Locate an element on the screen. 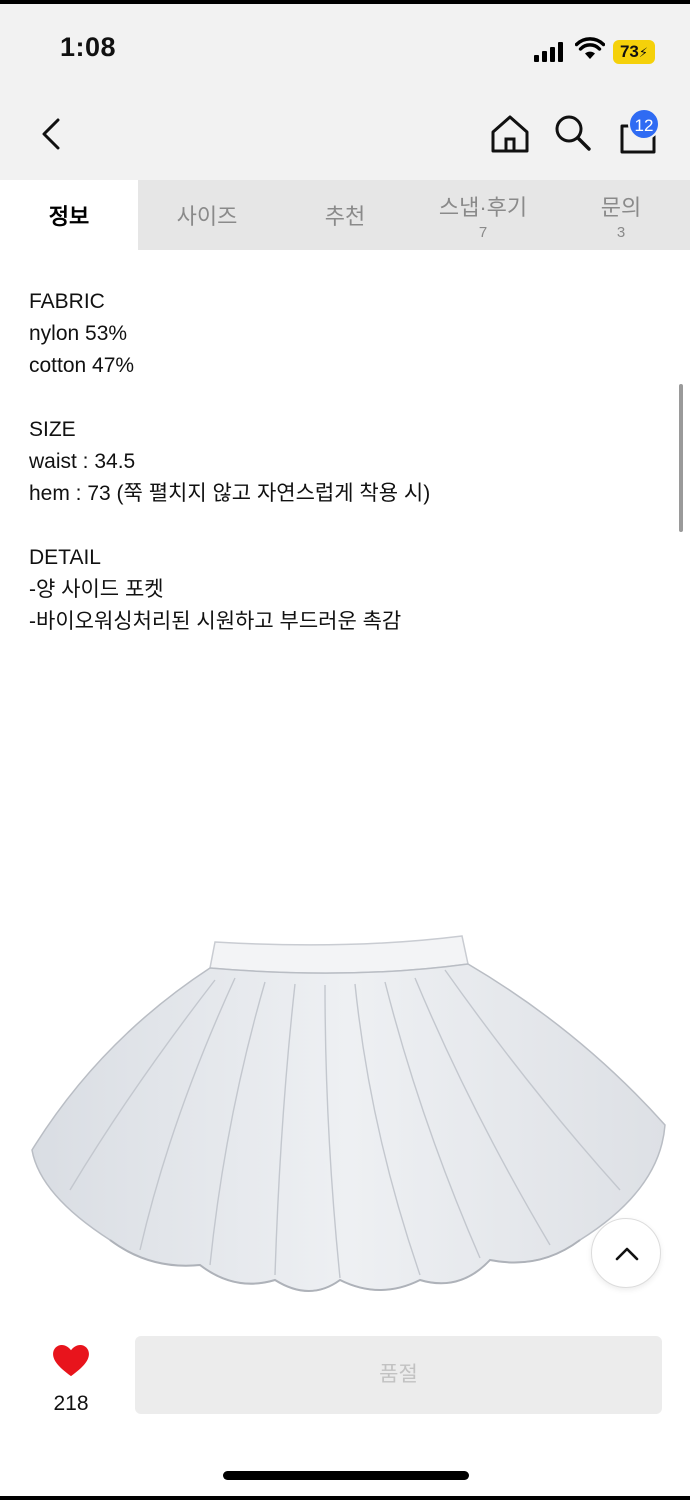  tab-size: 사이즈 is located at coordinates (207, 215).